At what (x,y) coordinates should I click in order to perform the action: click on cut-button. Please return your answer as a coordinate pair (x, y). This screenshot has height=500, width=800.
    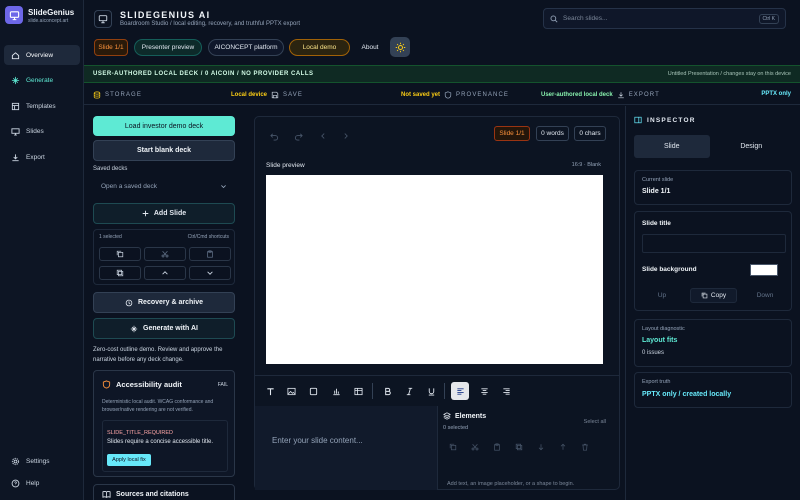
    Looking at the image, I should click on (165, 254).